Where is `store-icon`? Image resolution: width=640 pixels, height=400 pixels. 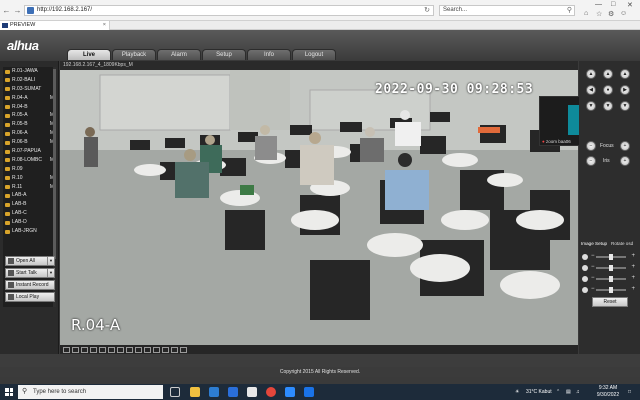 store-icon is located at coordinates (252, 392).